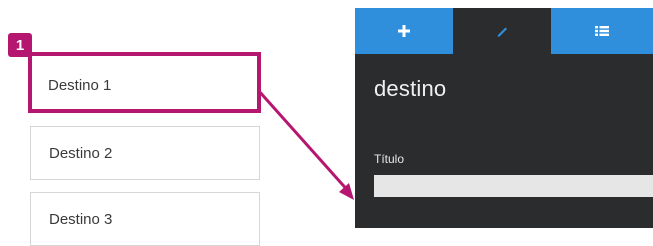  What do you see at coordinates (389, 159) in the screenshot?
I see `title-field-label: Título` at bounding box center [389, 159].